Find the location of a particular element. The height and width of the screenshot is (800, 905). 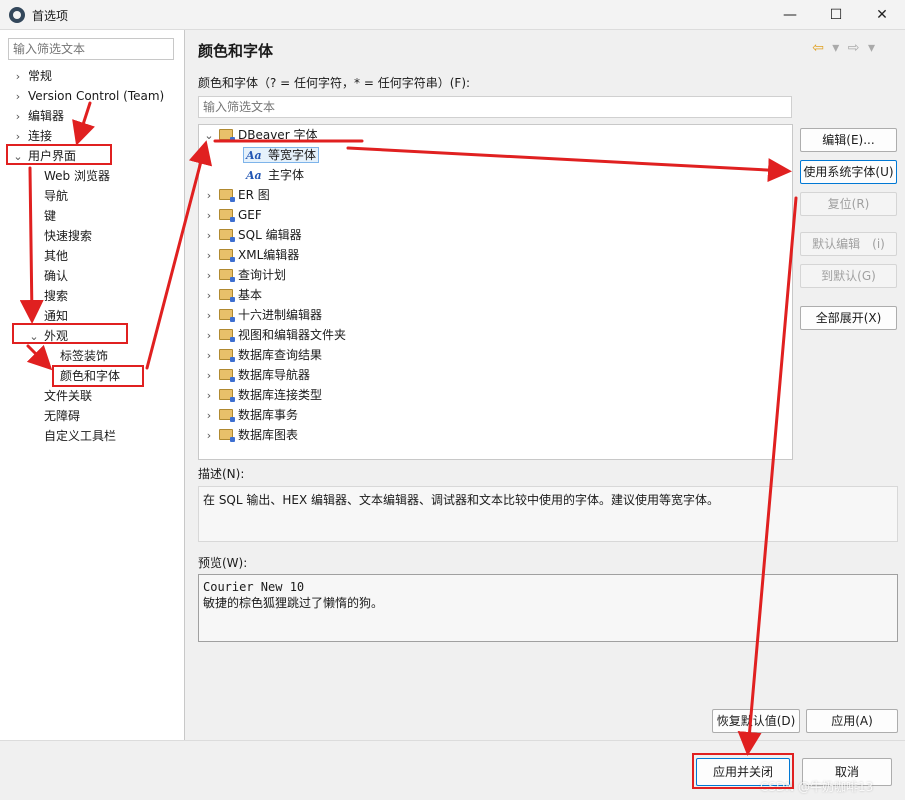

page-navigation: ⇦ ▾ ⇨ ▾ is located at coordinates (841, 48).